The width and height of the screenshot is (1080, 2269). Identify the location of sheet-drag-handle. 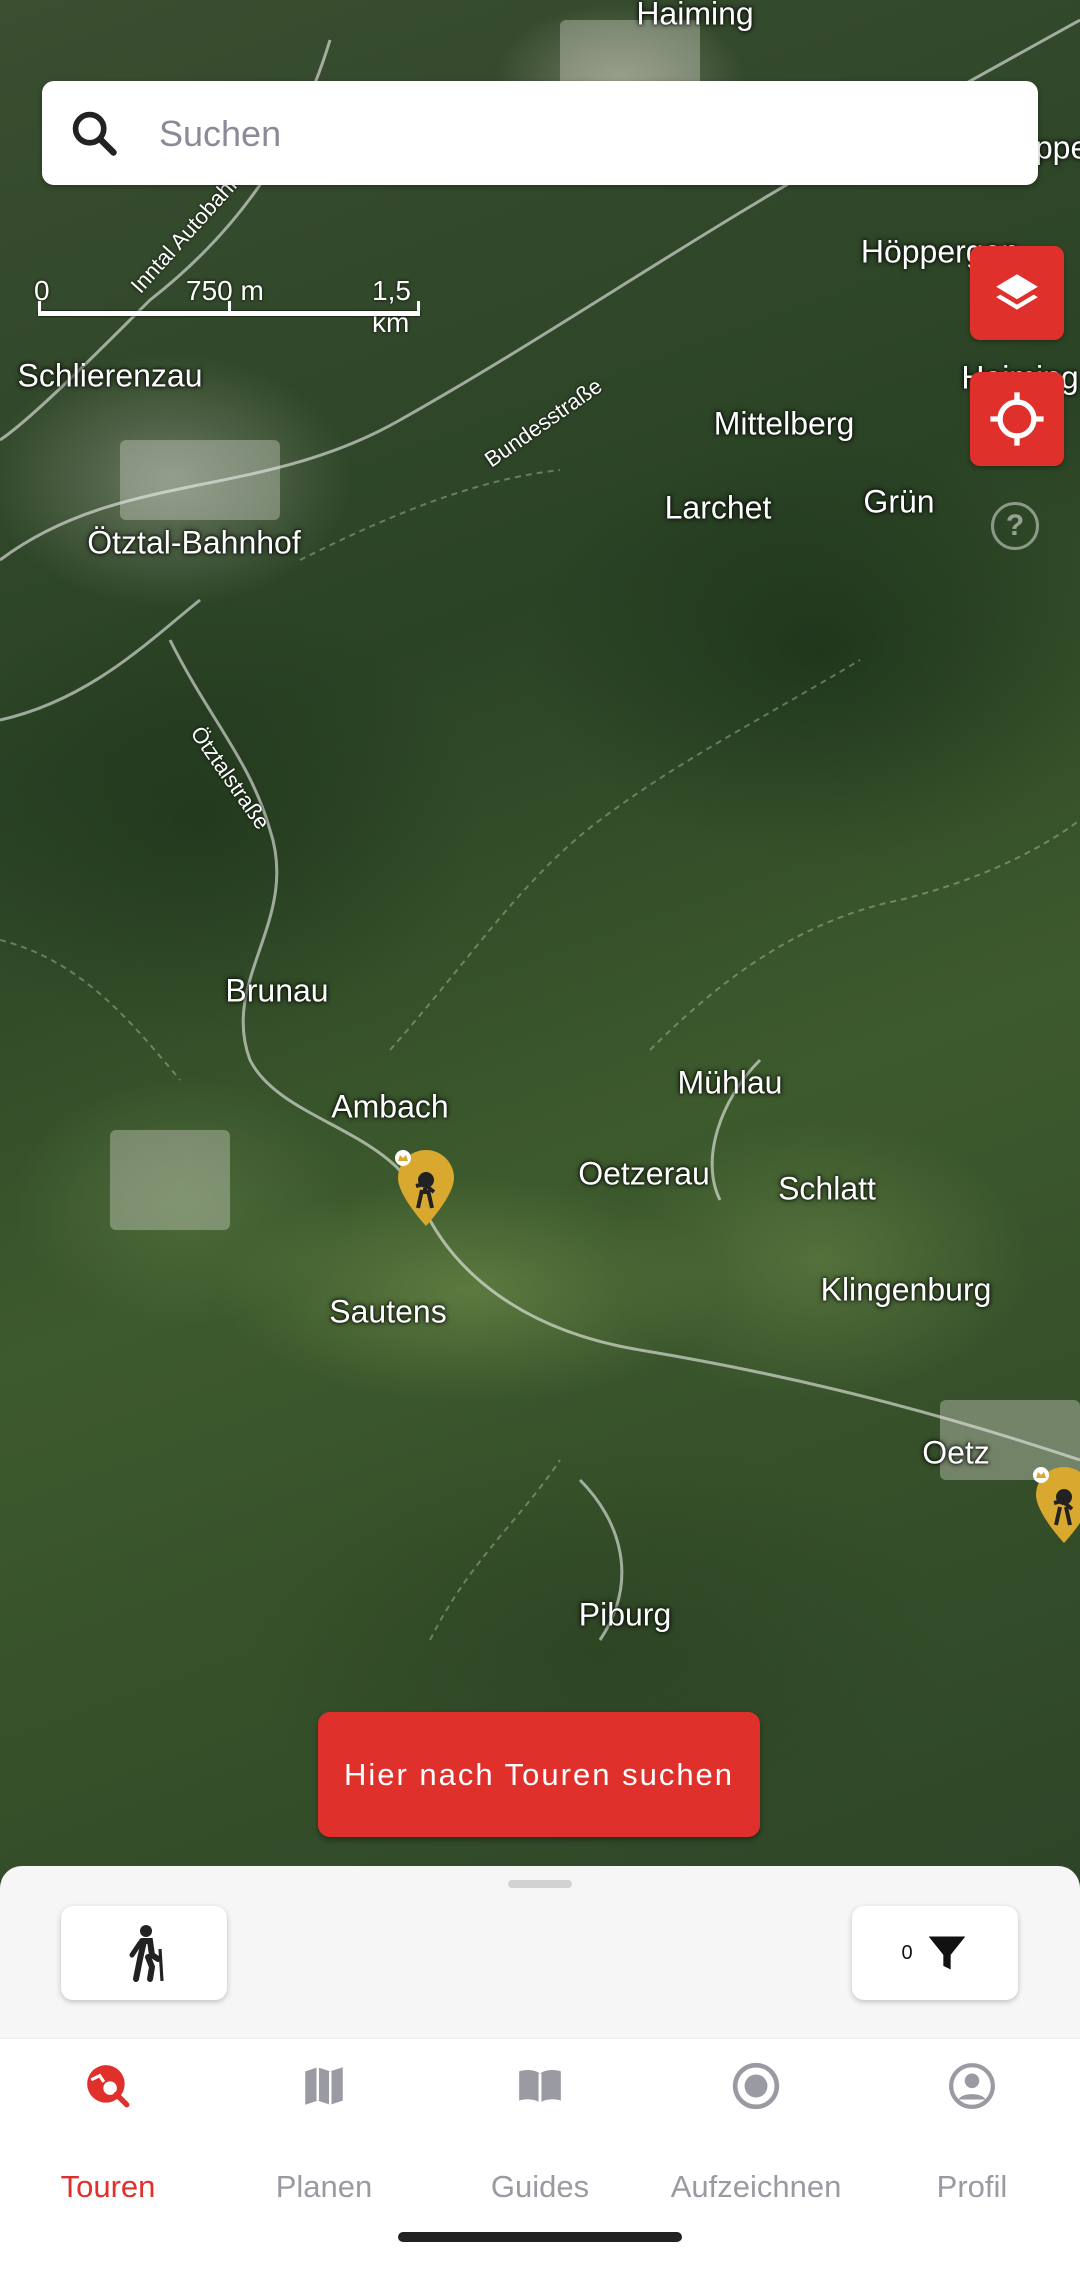
(540, 1884).